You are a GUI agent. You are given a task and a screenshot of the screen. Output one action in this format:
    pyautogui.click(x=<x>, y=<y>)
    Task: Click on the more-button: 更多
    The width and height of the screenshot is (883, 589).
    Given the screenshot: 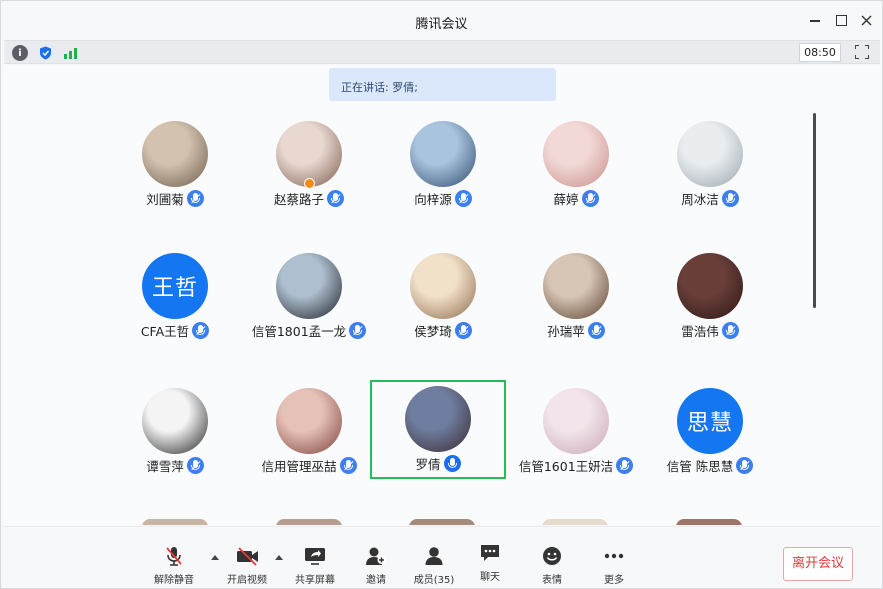 What is the action you would take?
    pyautogui.click(x=614, y=566)
    